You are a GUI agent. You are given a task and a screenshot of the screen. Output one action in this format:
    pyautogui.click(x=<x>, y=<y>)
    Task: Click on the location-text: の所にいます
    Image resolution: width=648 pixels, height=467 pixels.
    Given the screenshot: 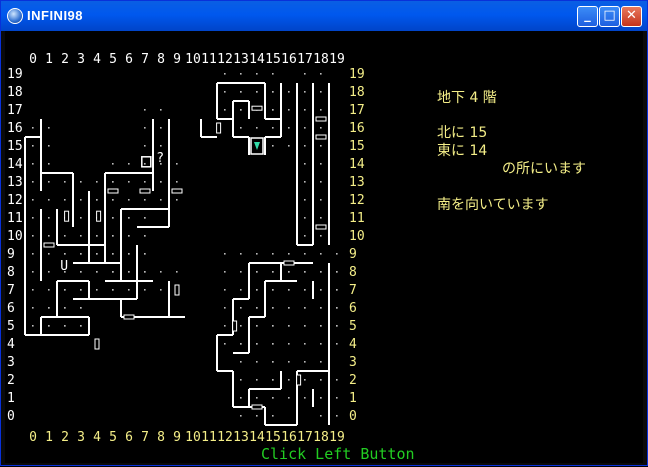 What is the action you would take?
    pyautogui.click(x=544, y=169)
    